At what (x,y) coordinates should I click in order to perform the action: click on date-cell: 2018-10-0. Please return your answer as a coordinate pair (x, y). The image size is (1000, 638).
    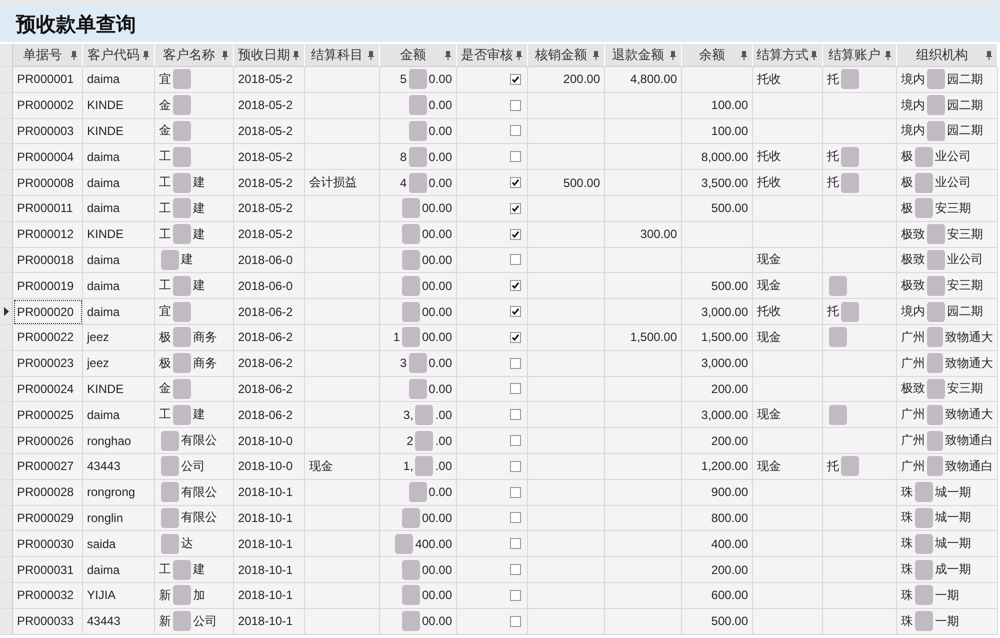
    Looking at the image, I should click on (269, 441).